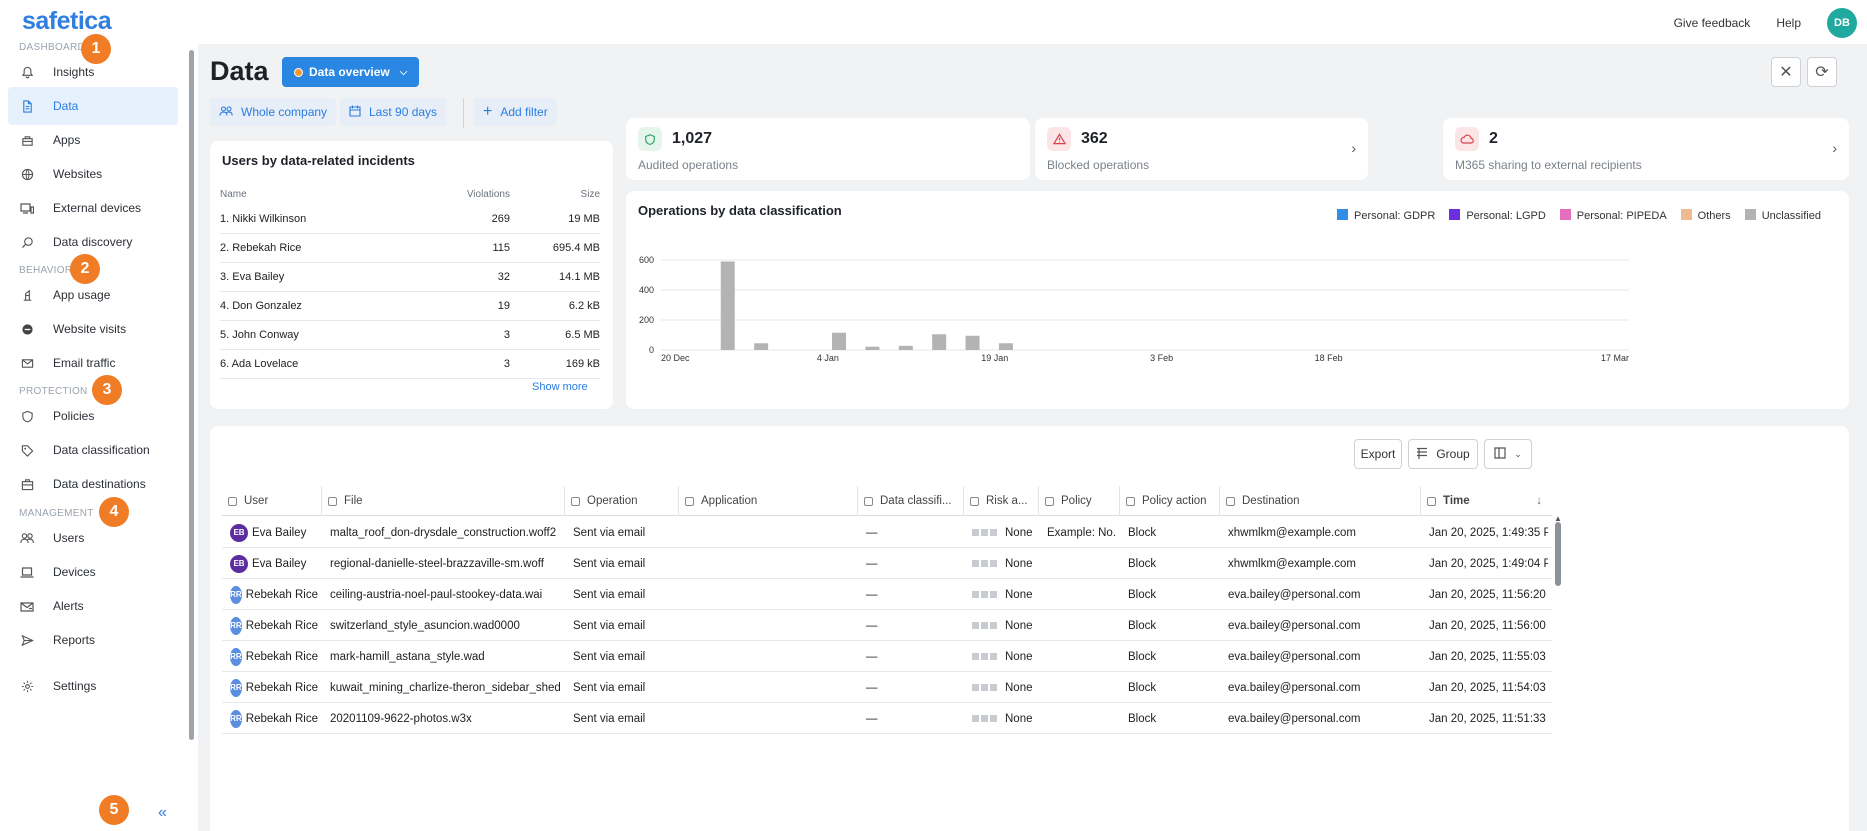 This screenshot has height=831, width=1867. Describe the element at coordinates (1539, 501) in the screenshot. I see `sort-desc-icon: ↓` at that location.